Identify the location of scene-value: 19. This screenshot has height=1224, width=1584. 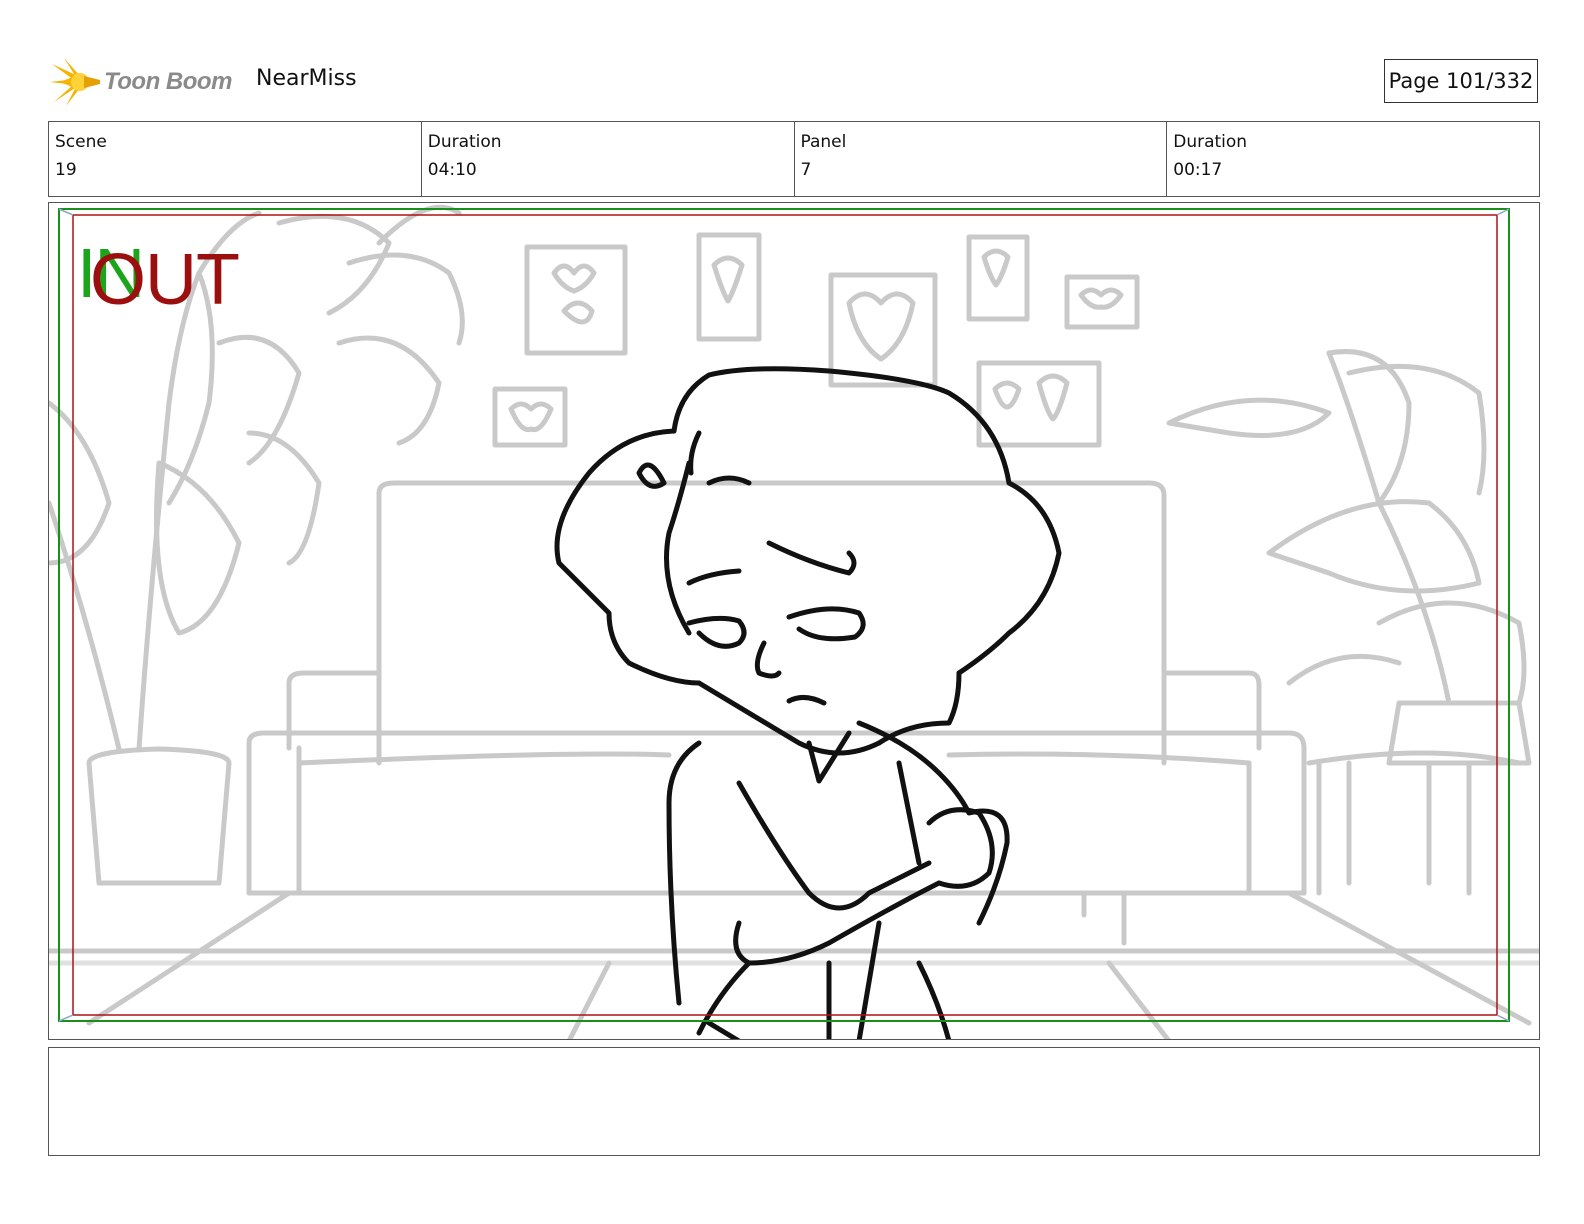
(66, 170).